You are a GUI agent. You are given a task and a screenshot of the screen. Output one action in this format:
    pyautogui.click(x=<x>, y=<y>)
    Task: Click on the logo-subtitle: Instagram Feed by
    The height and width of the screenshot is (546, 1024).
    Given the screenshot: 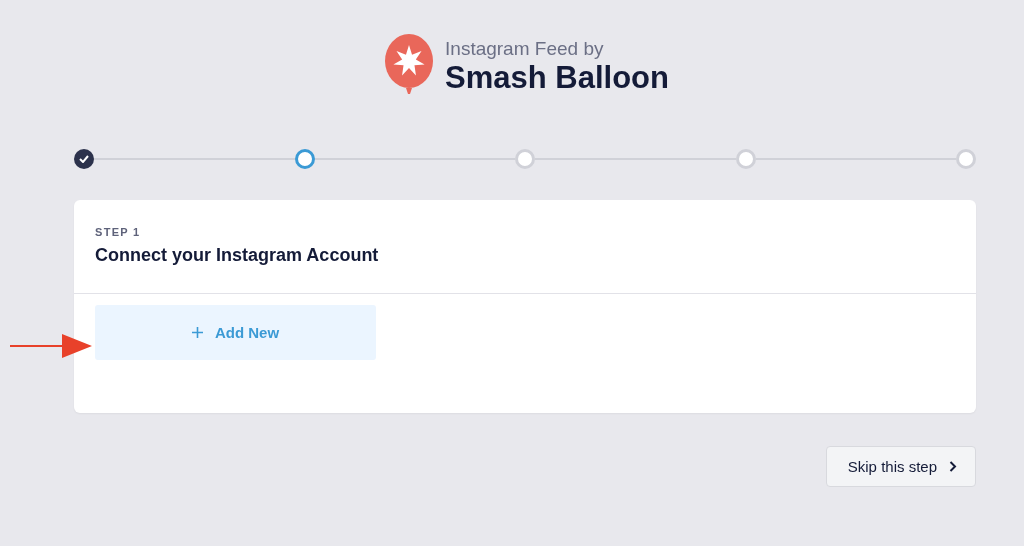 What is the action you would take?
    pyautogui.click(x=525, y=49)
    